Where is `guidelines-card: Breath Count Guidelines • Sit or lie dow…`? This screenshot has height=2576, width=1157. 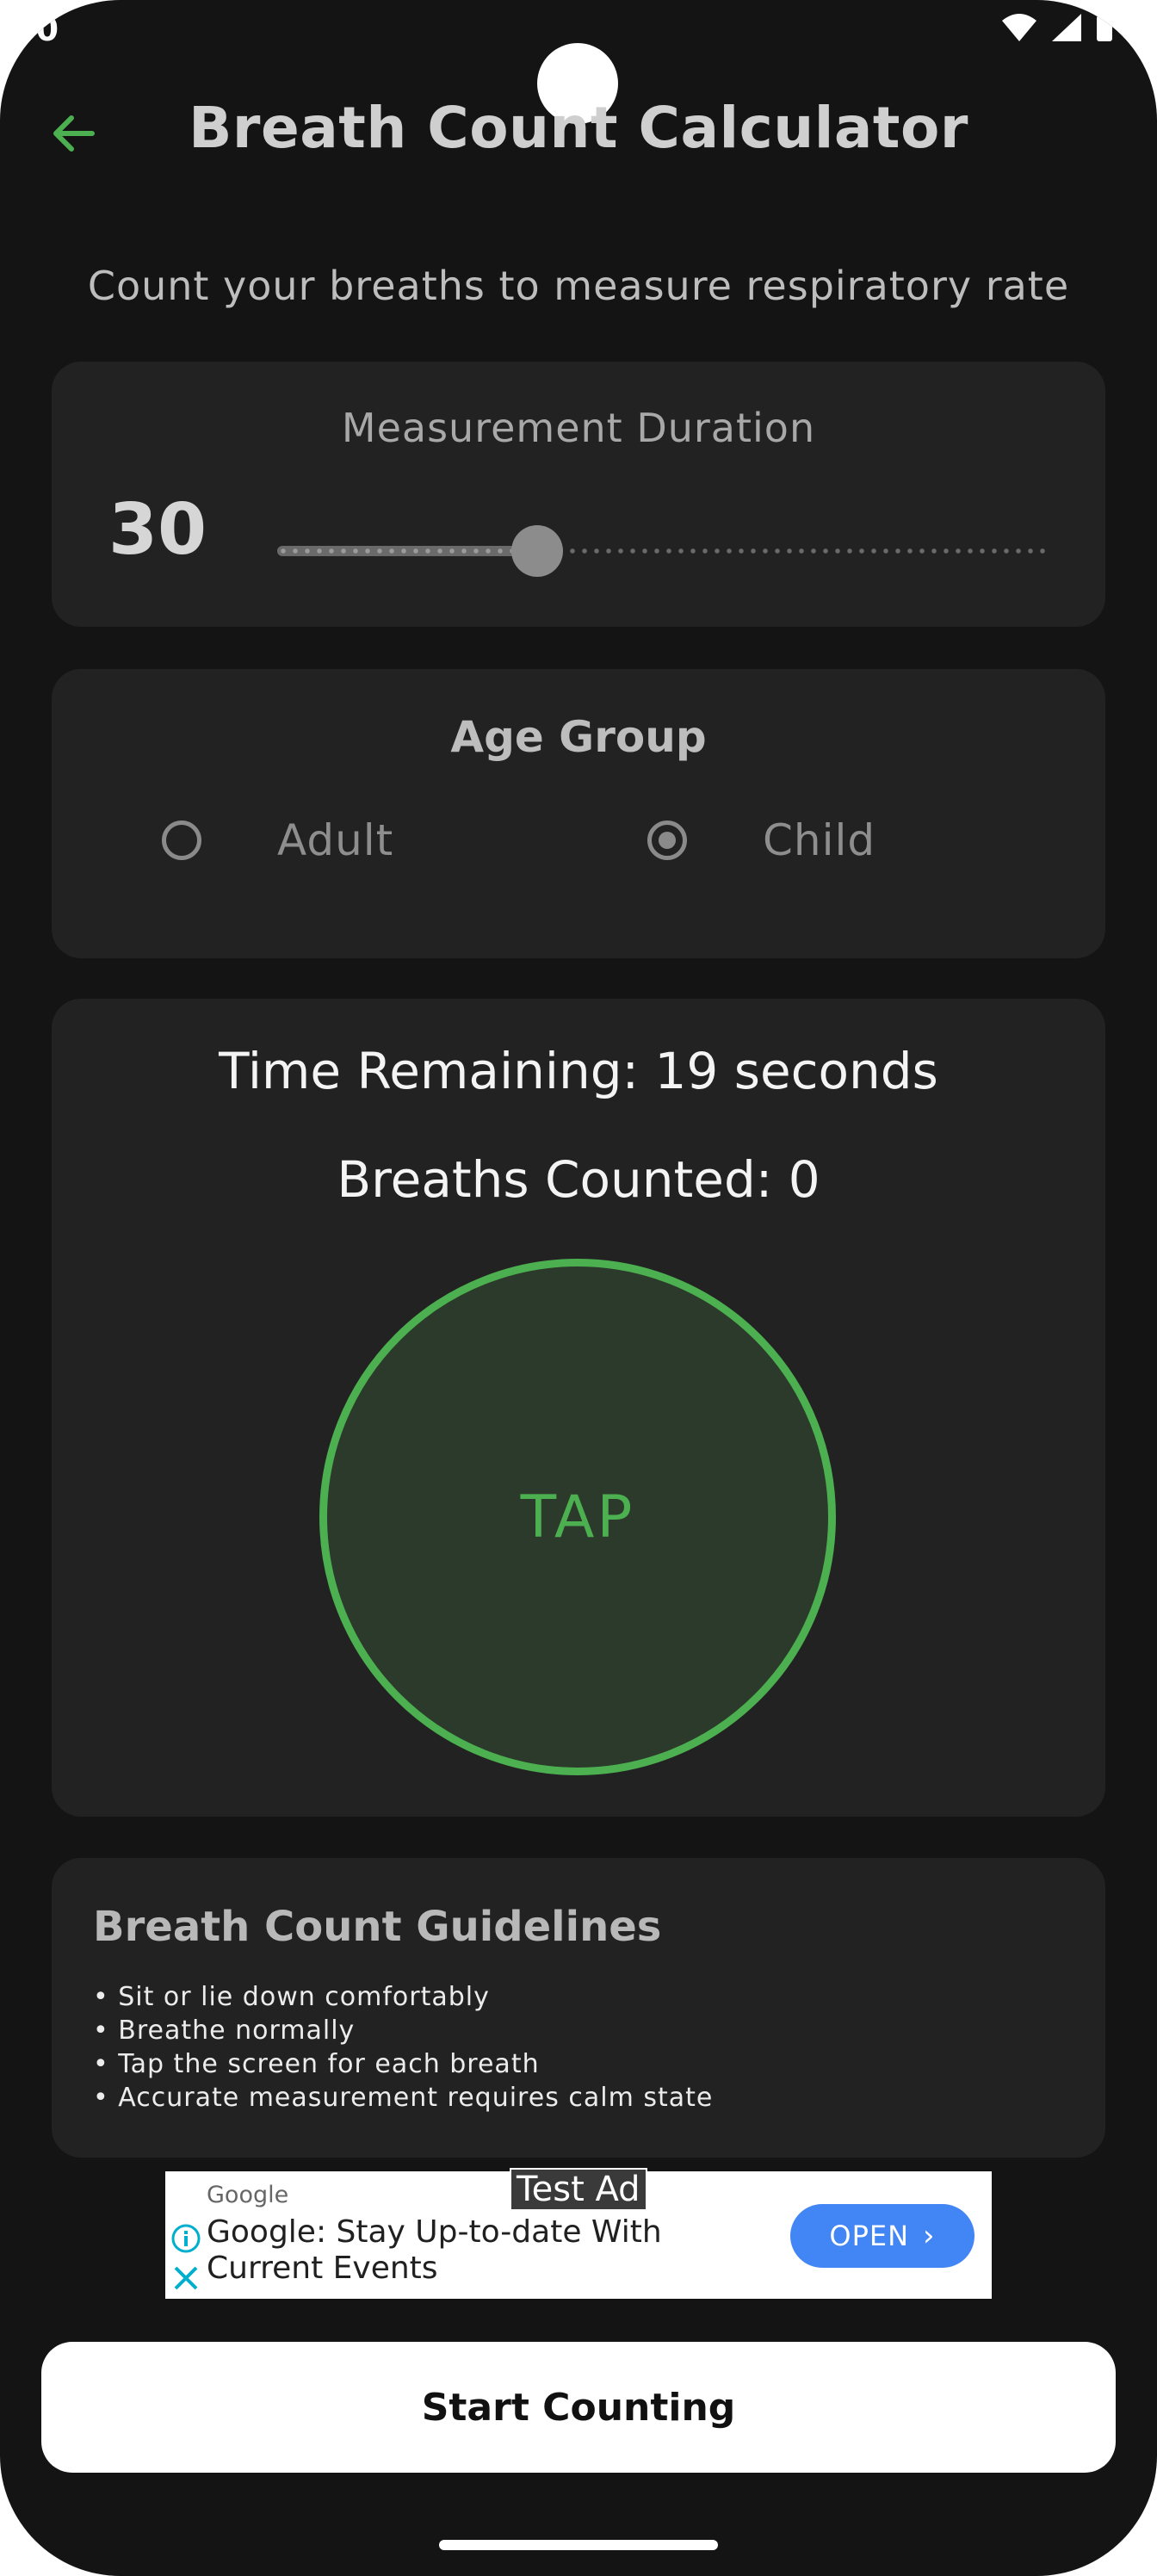 guidelines-card: Breath Count Guidelines • Sit or lie dow… is located at coordinates (579, 2008).